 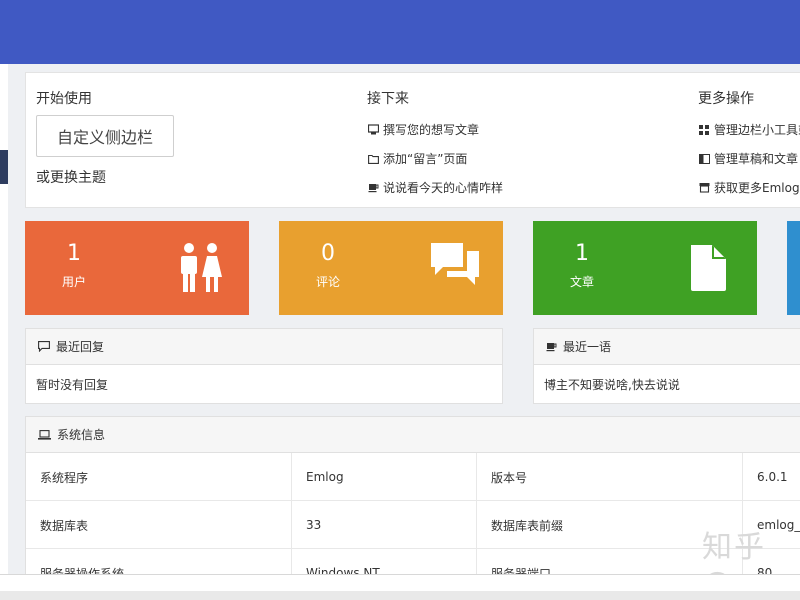 What do you see at coordinates (81, 435) in the screenshot?
I see `system-info-title: 系统信息` at bounding box center [81, 435].